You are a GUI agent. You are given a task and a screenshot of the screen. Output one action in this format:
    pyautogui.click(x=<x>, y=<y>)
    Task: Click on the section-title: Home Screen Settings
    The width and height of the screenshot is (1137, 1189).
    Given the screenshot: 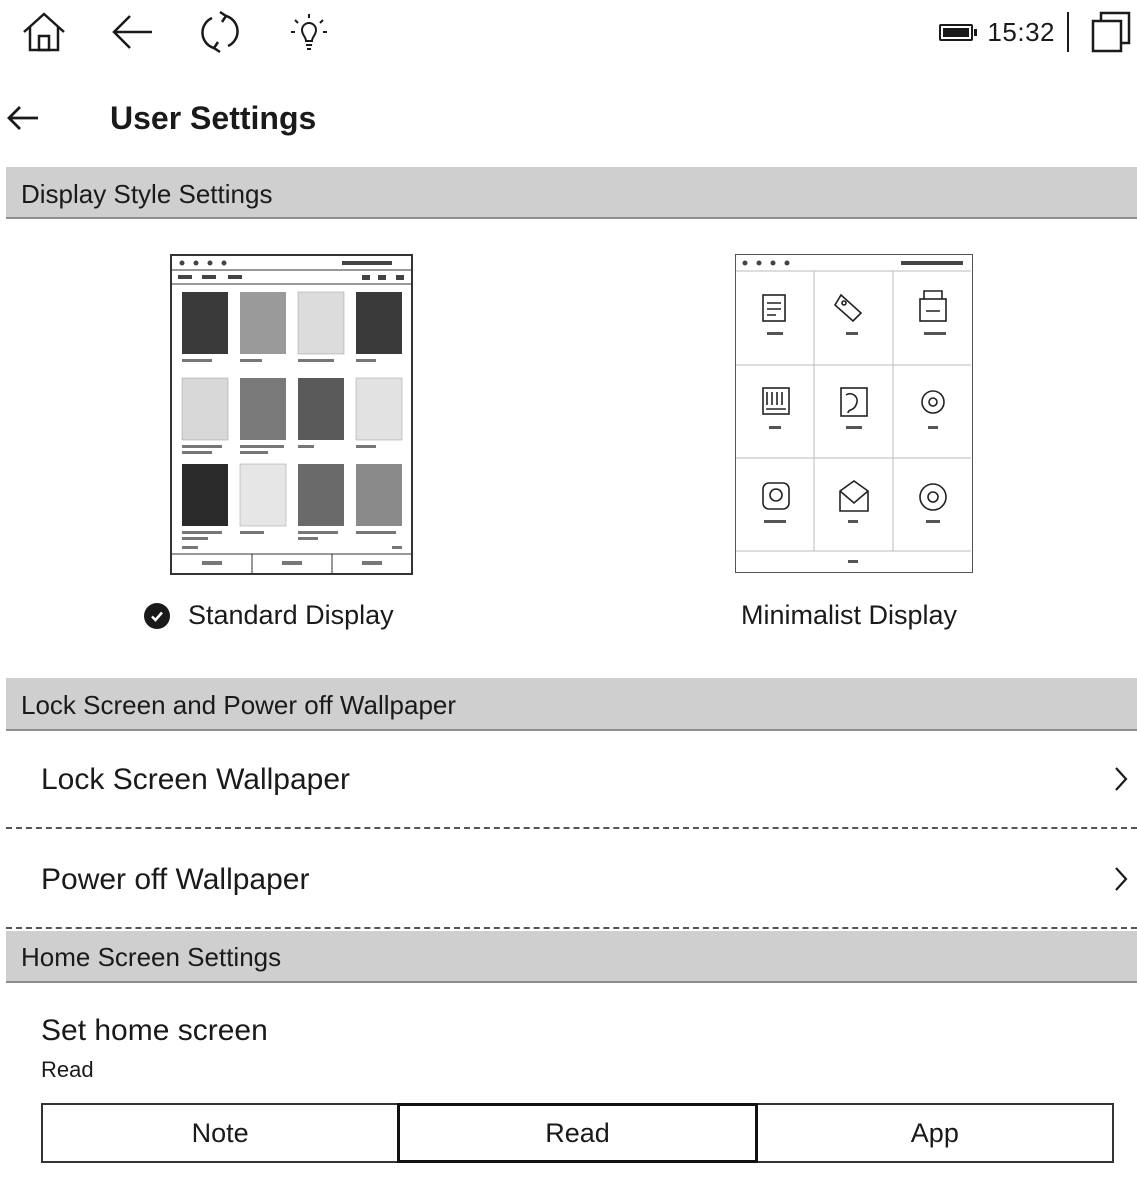 What is the action you would take?
    pyautogui.click(x=151, y=957)
    